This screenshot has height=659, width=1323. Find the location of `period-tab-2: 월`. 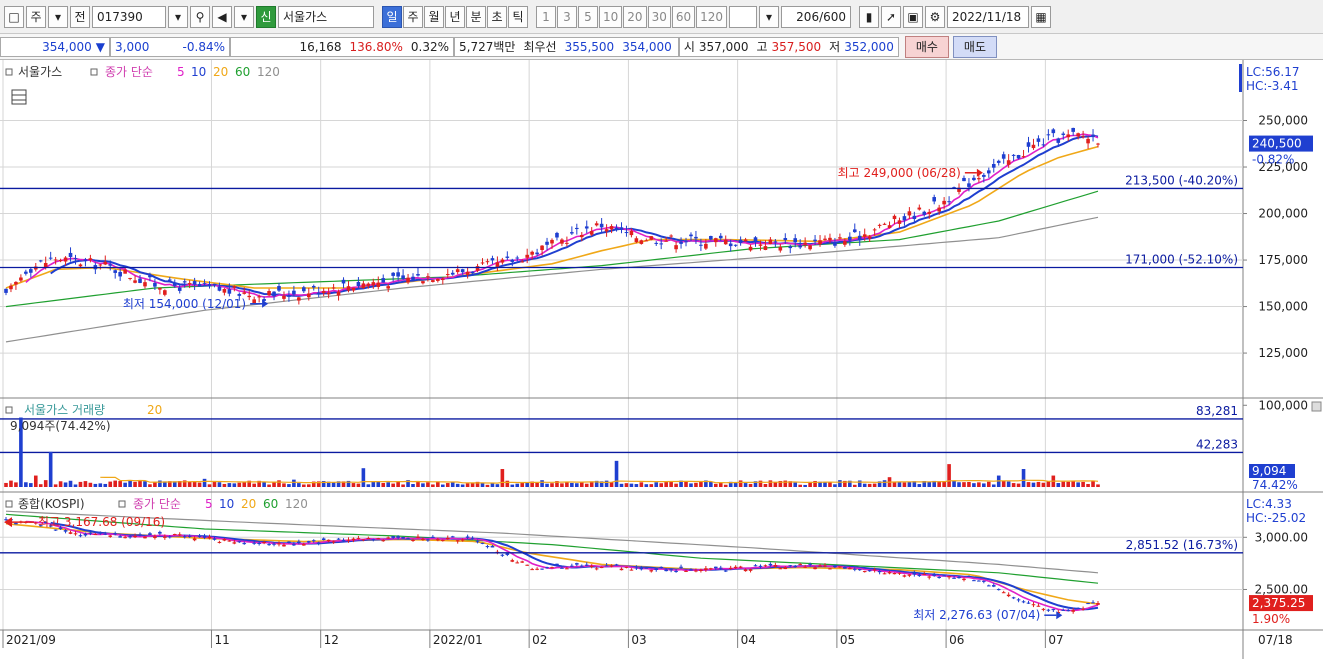

period-tab-2: 월 is located at coordinates (434, 16).